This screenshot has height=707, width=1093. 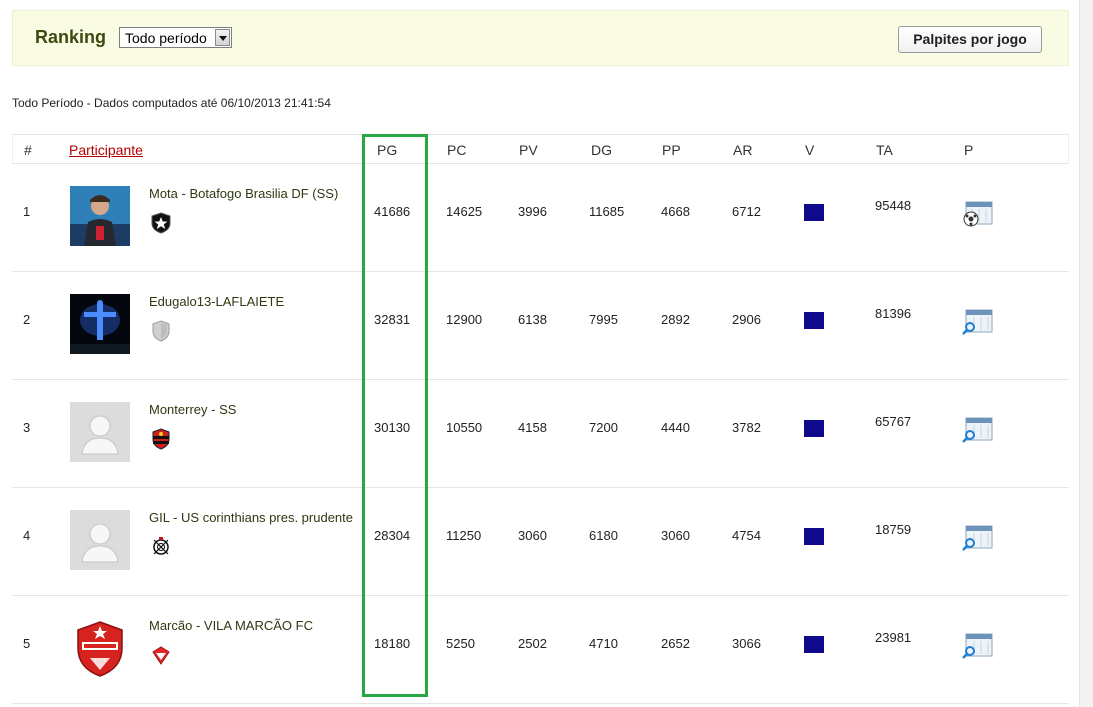 I want to click on pv-value: 3996, so click(x=532, y=211).